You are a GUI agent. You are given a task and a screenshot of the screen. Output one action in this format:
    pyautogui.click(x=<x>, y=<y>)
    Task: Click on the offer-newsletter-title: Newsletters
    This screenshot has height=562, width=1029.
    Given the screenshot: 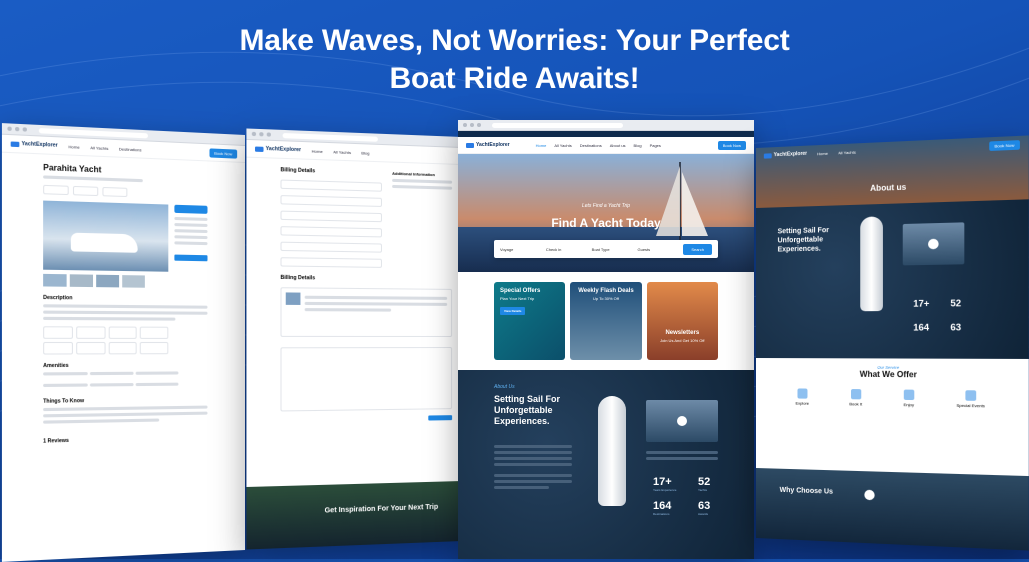 What is the action you would take?
    pyautogui.click(x=682, y=333)
    